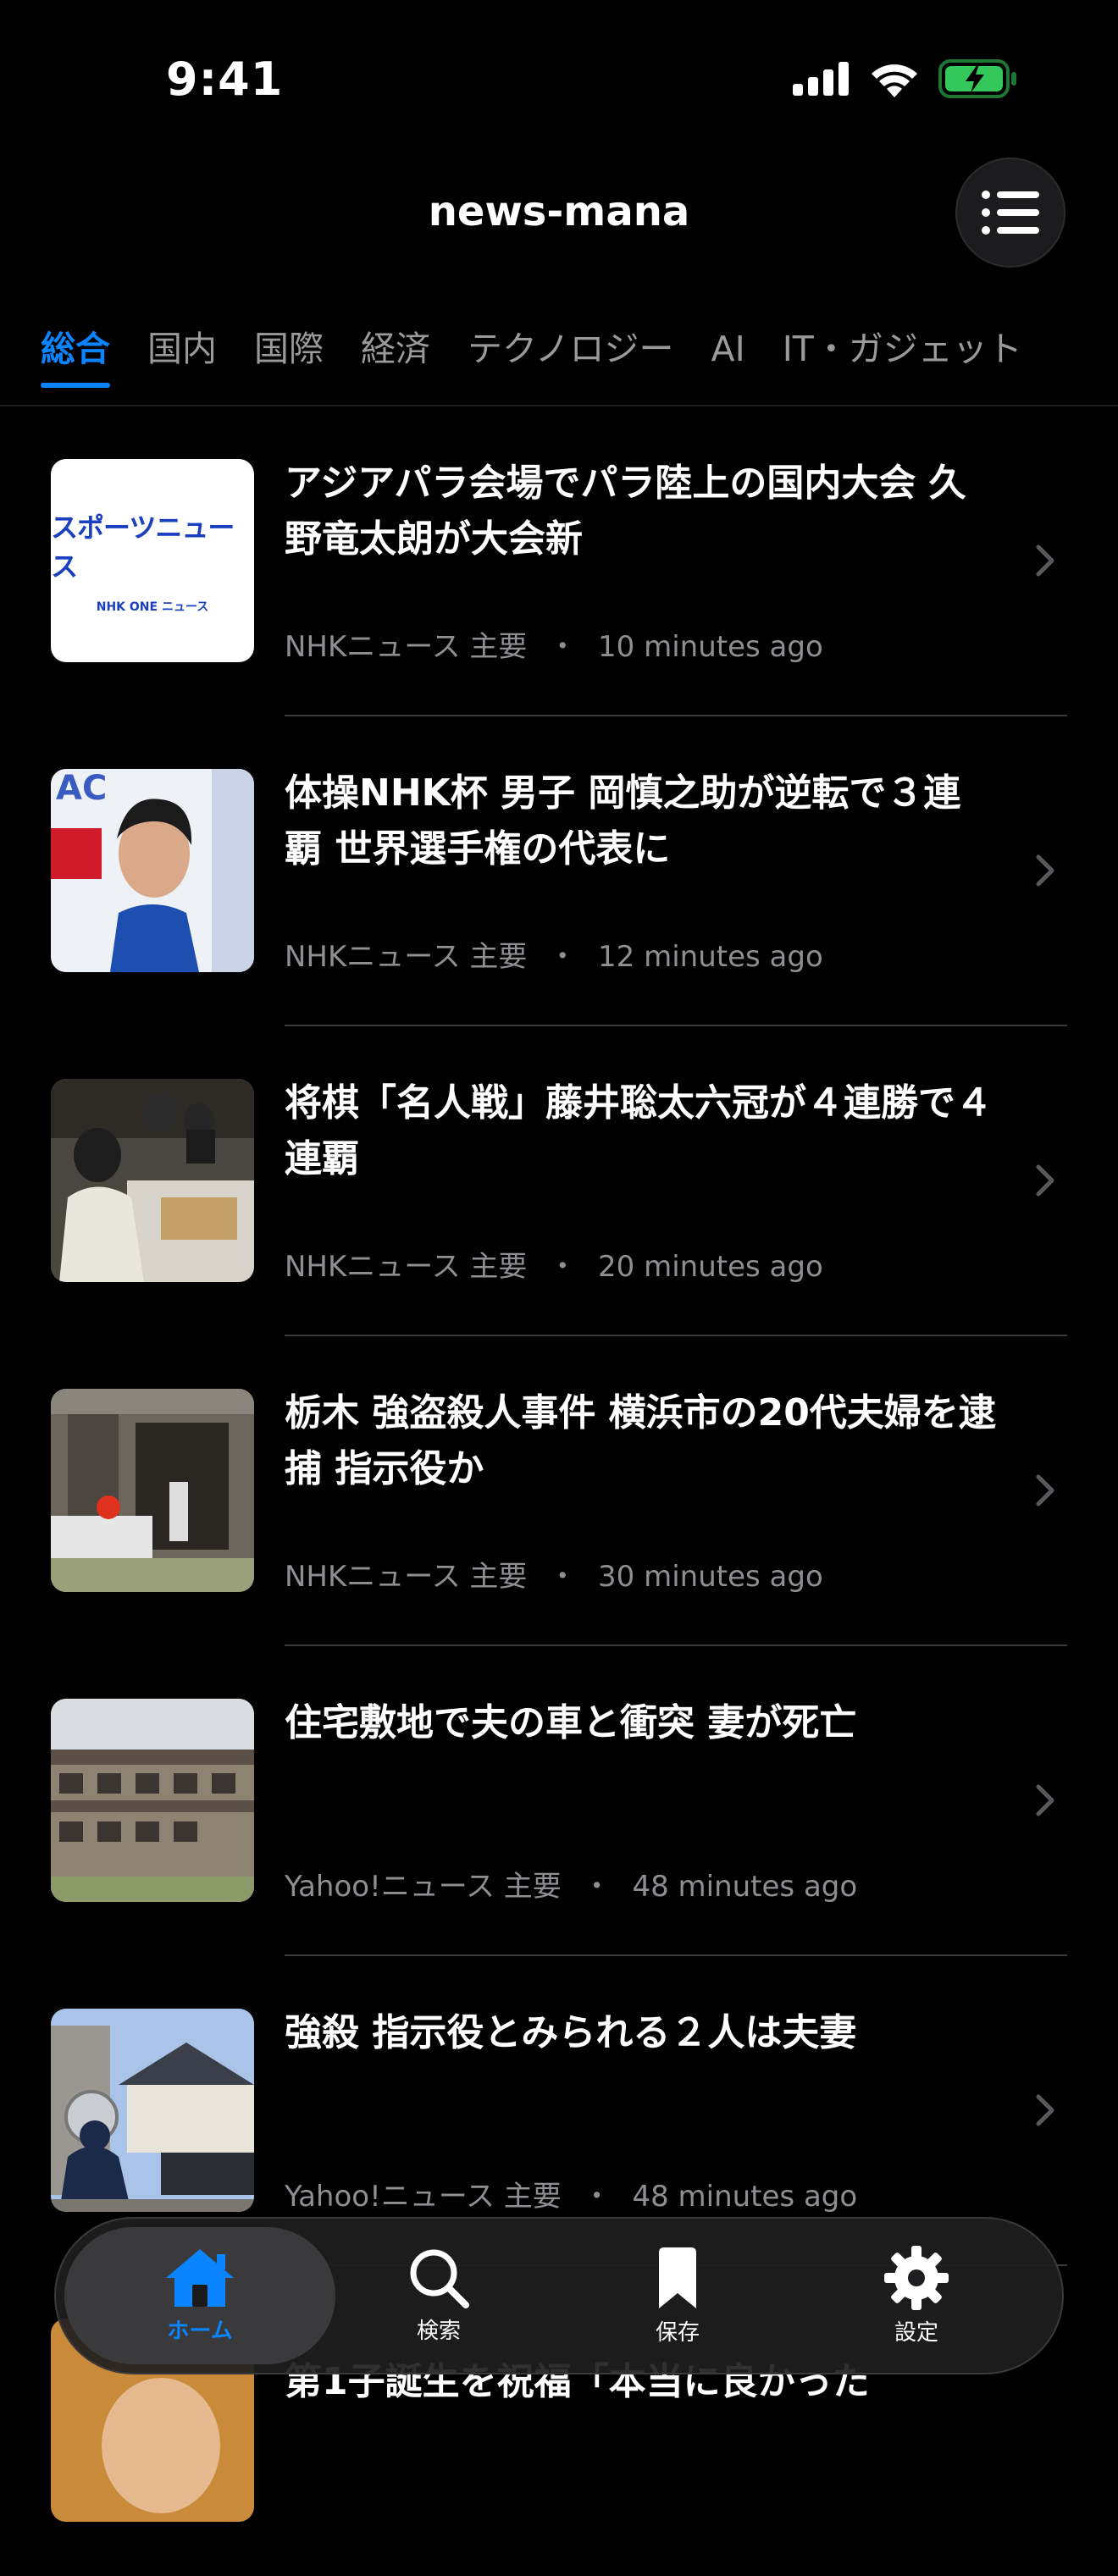  What do you see at coordinates (439, 2279) in the screenshot?
I see `search-icon` at bounding box center [439, 2279].